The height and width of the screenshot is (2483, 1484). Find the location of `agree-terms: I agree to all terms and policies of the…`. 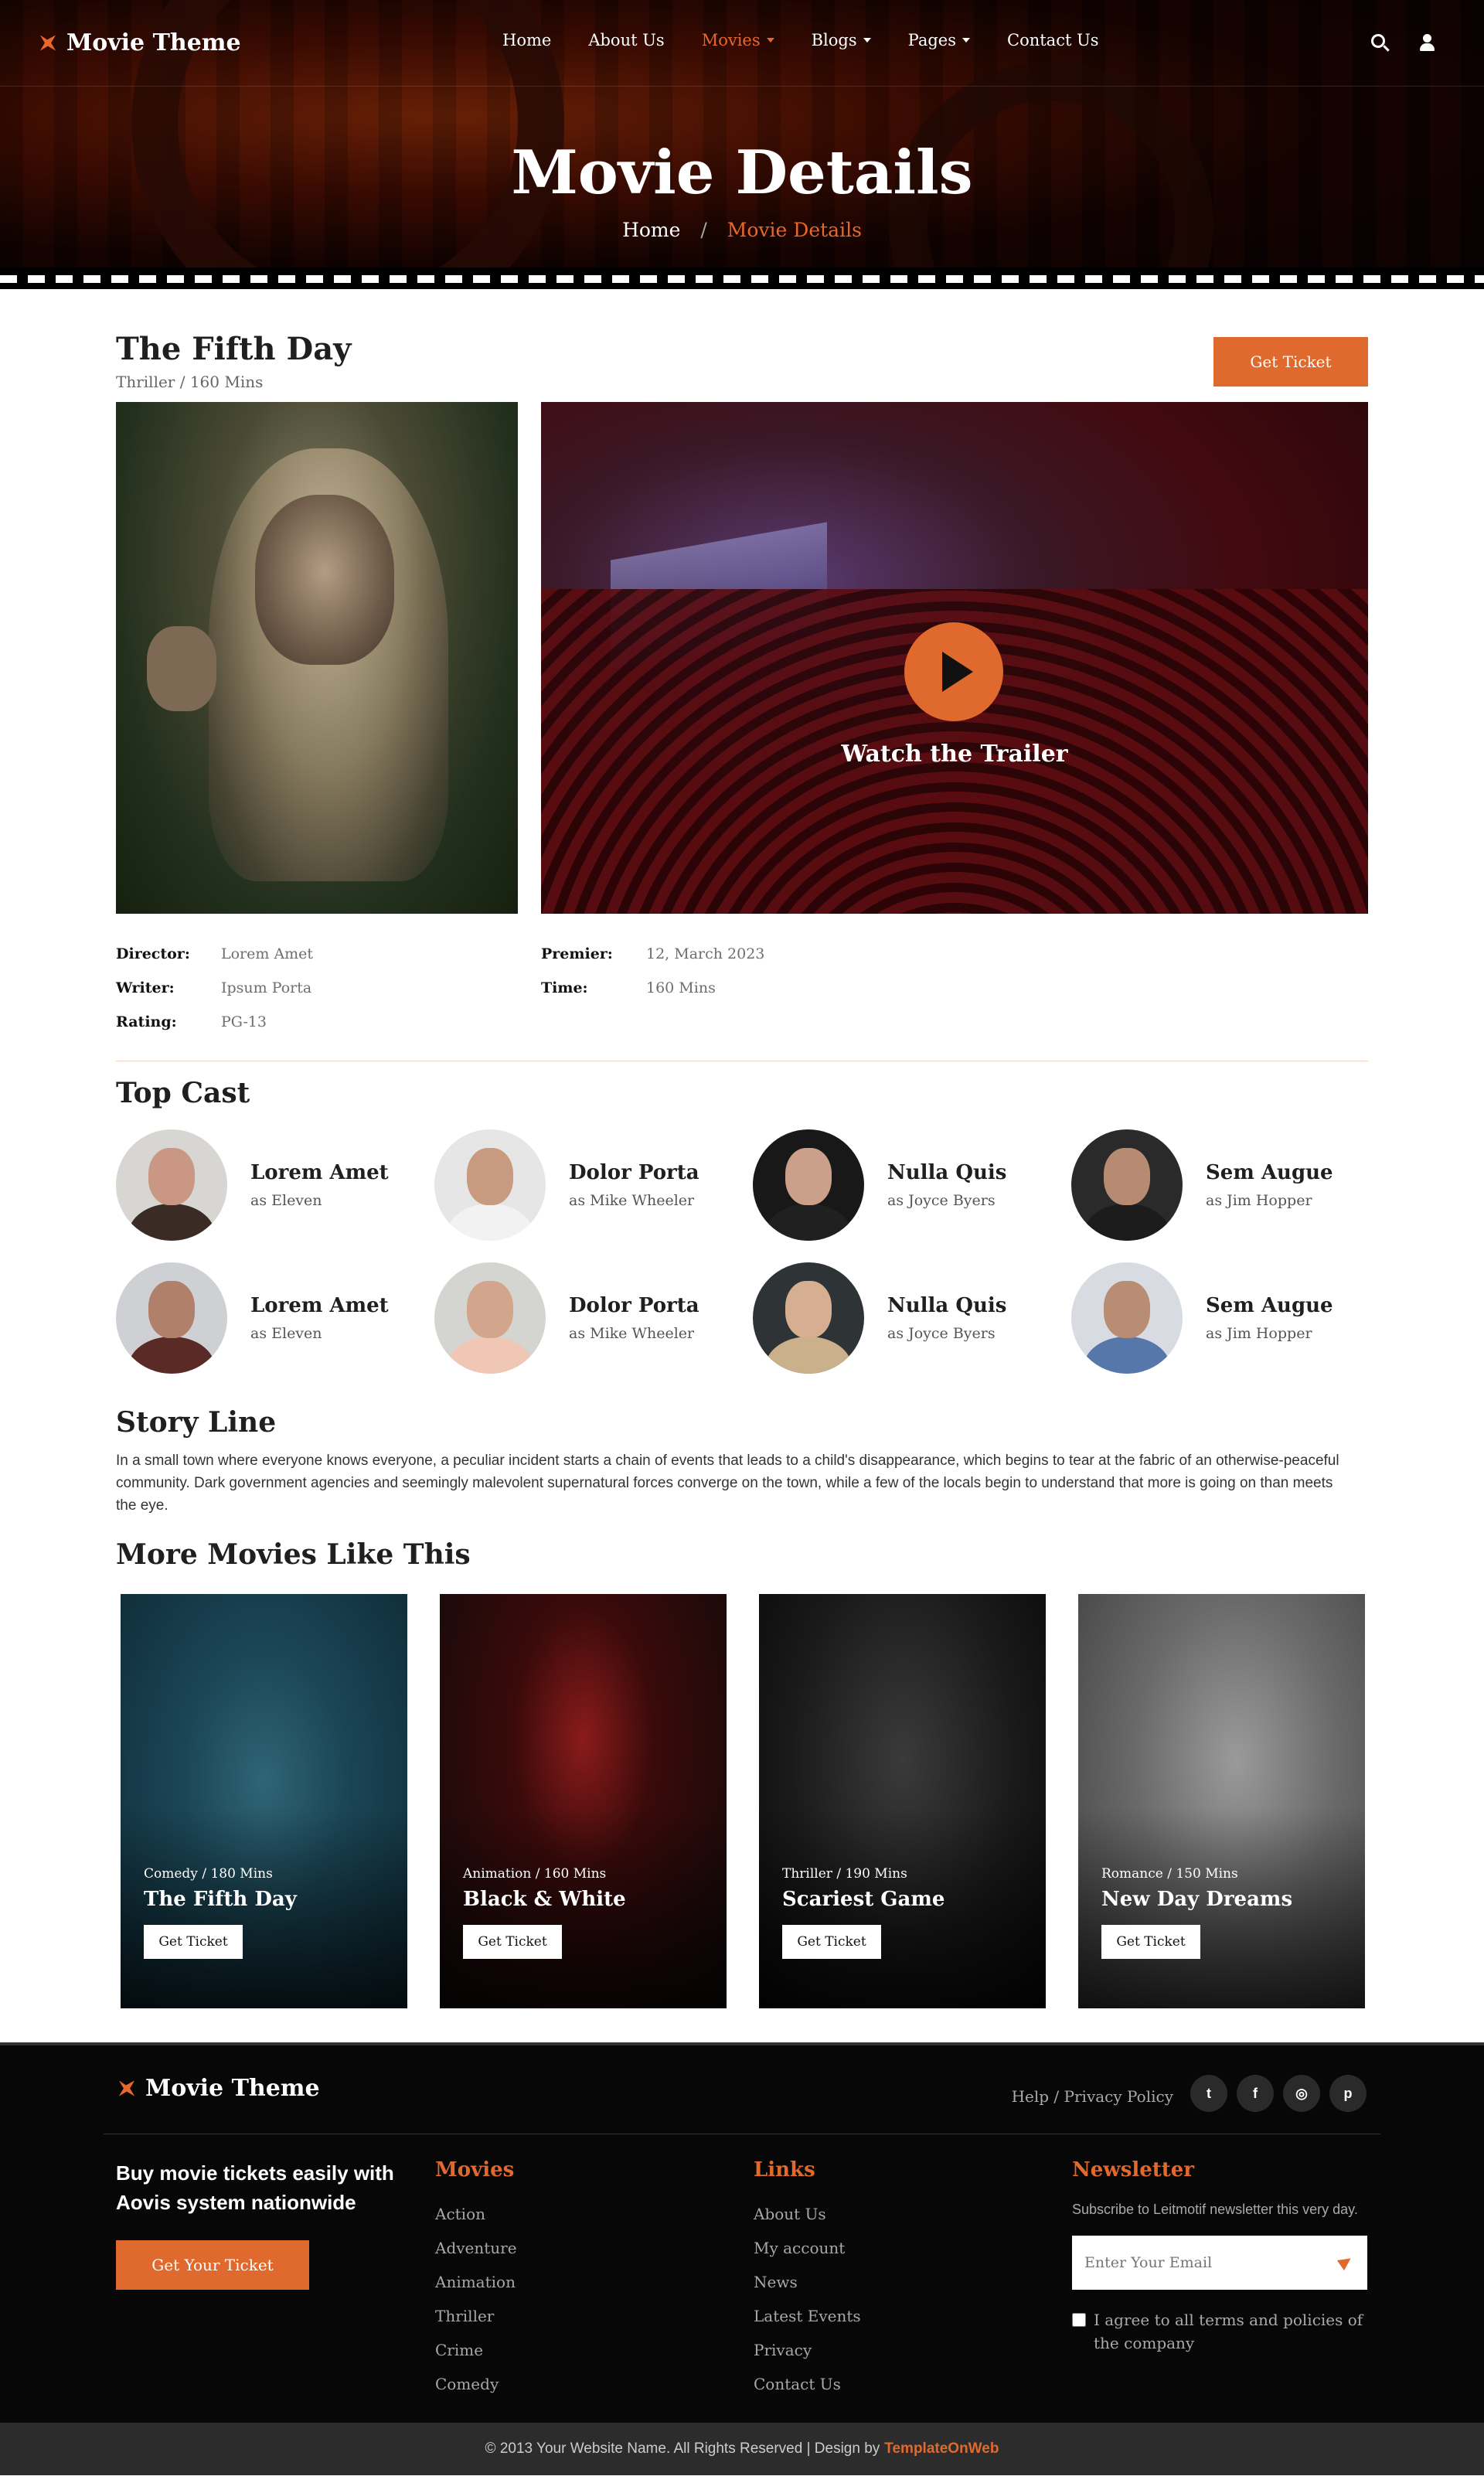

agree-terms: I agree to all terms and policies of the… is located at coordinates (1219, 2331).